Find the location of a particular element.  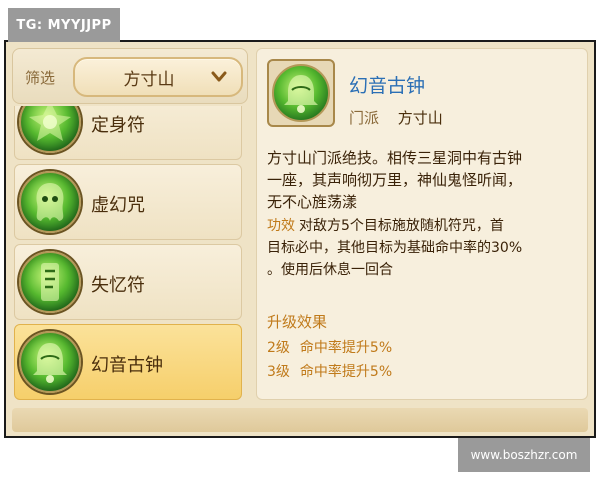

bottom-strip is located at coordinates (300, 420).